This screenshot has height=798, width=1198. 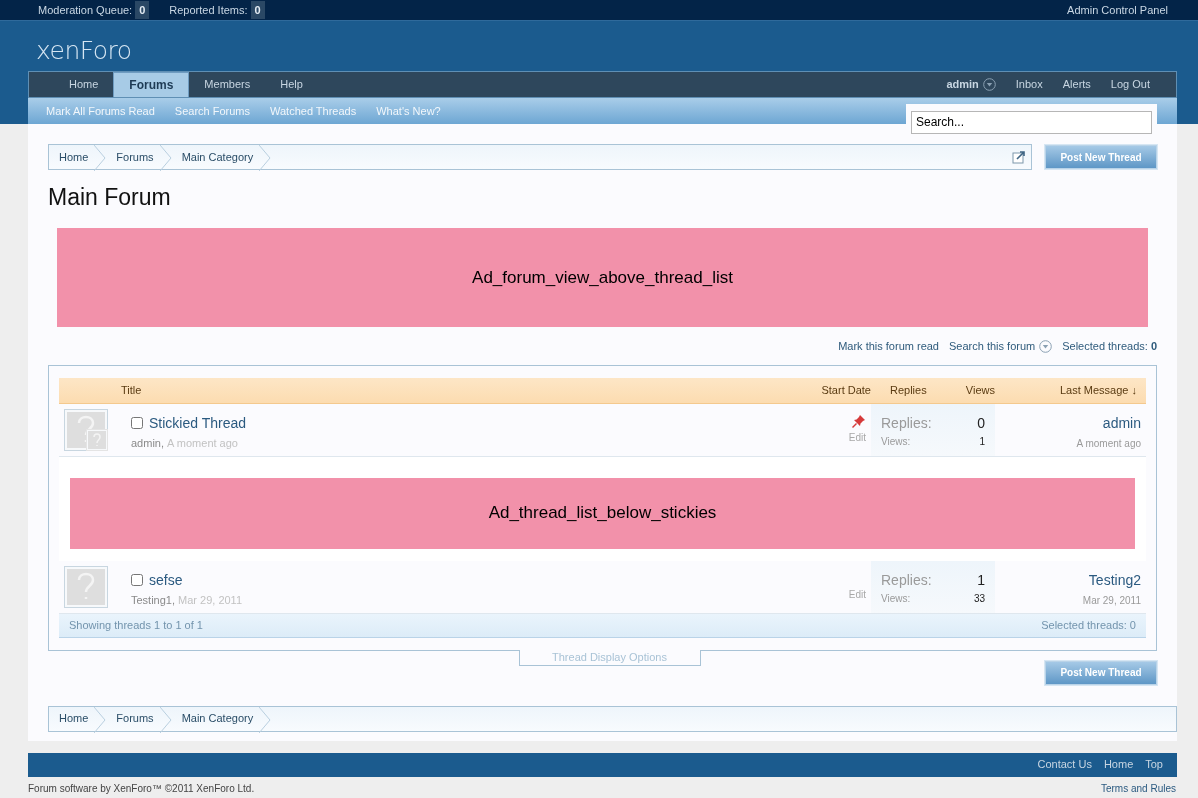 I want to click on nav-tab: Members, so click(x=227, y=84).